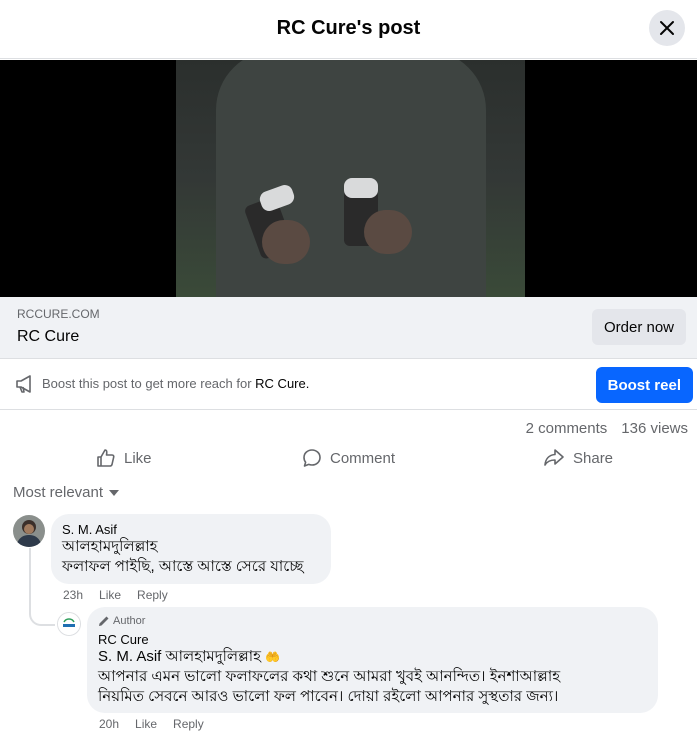 The height and width of the screenshot is (751, 697). I want to click on megaphone-icon, so click(23, 384).